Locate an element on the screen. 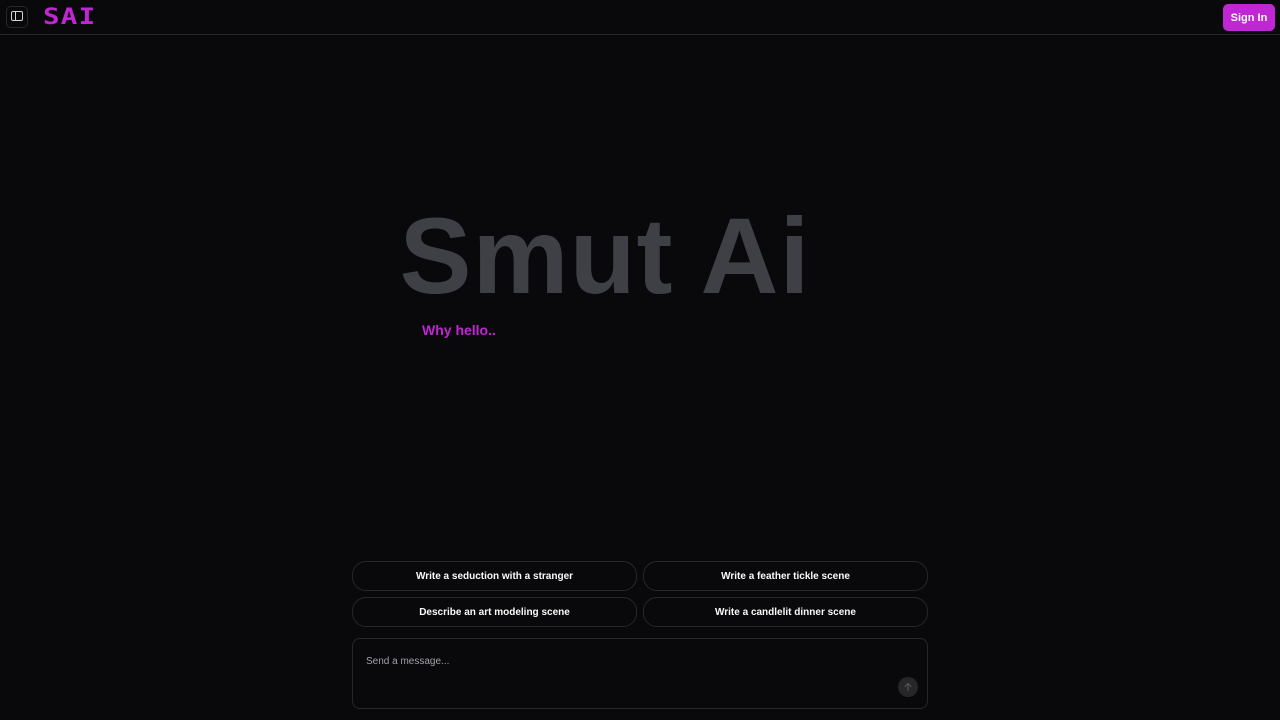 This screenshot has width=1280, height=720. suggestion-button: Describe an art modeling scene is located at coordinates (494, 612).